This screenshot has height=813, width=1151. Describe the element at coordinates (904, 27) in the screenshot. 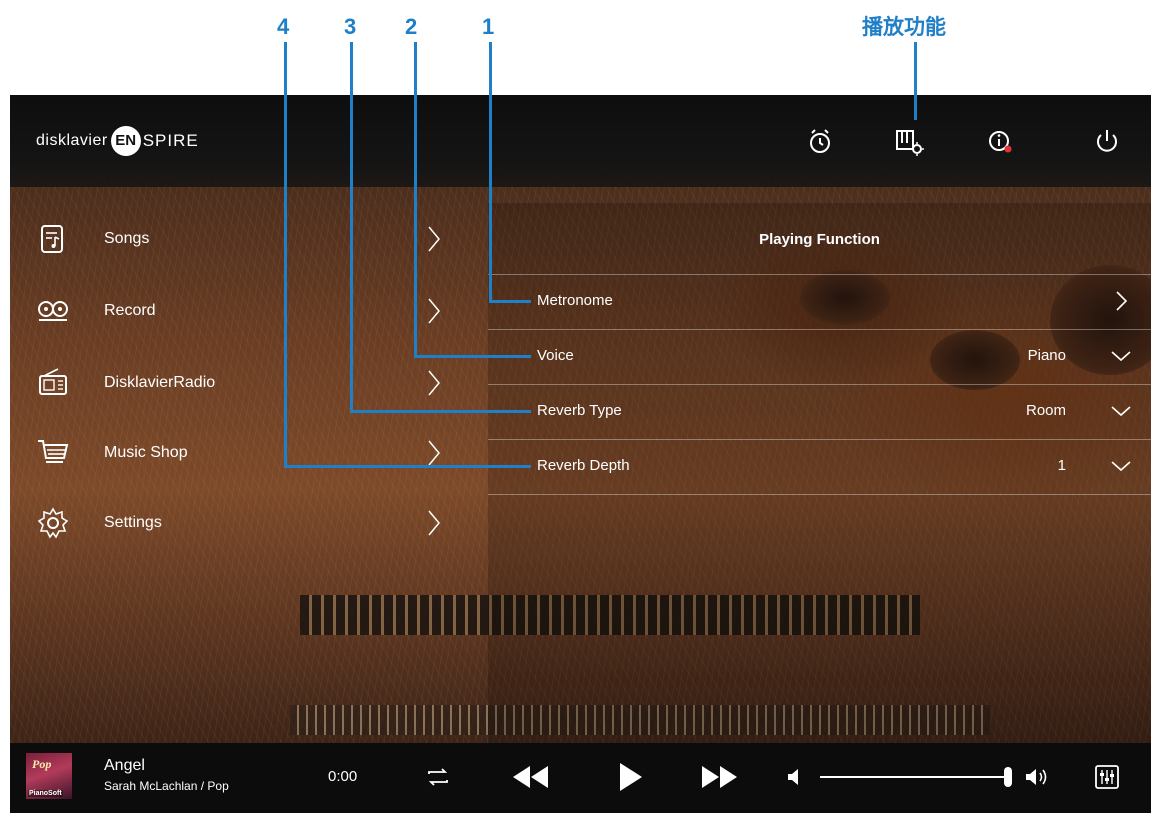

I see `callout-playing-function: 播放功能` at that location.